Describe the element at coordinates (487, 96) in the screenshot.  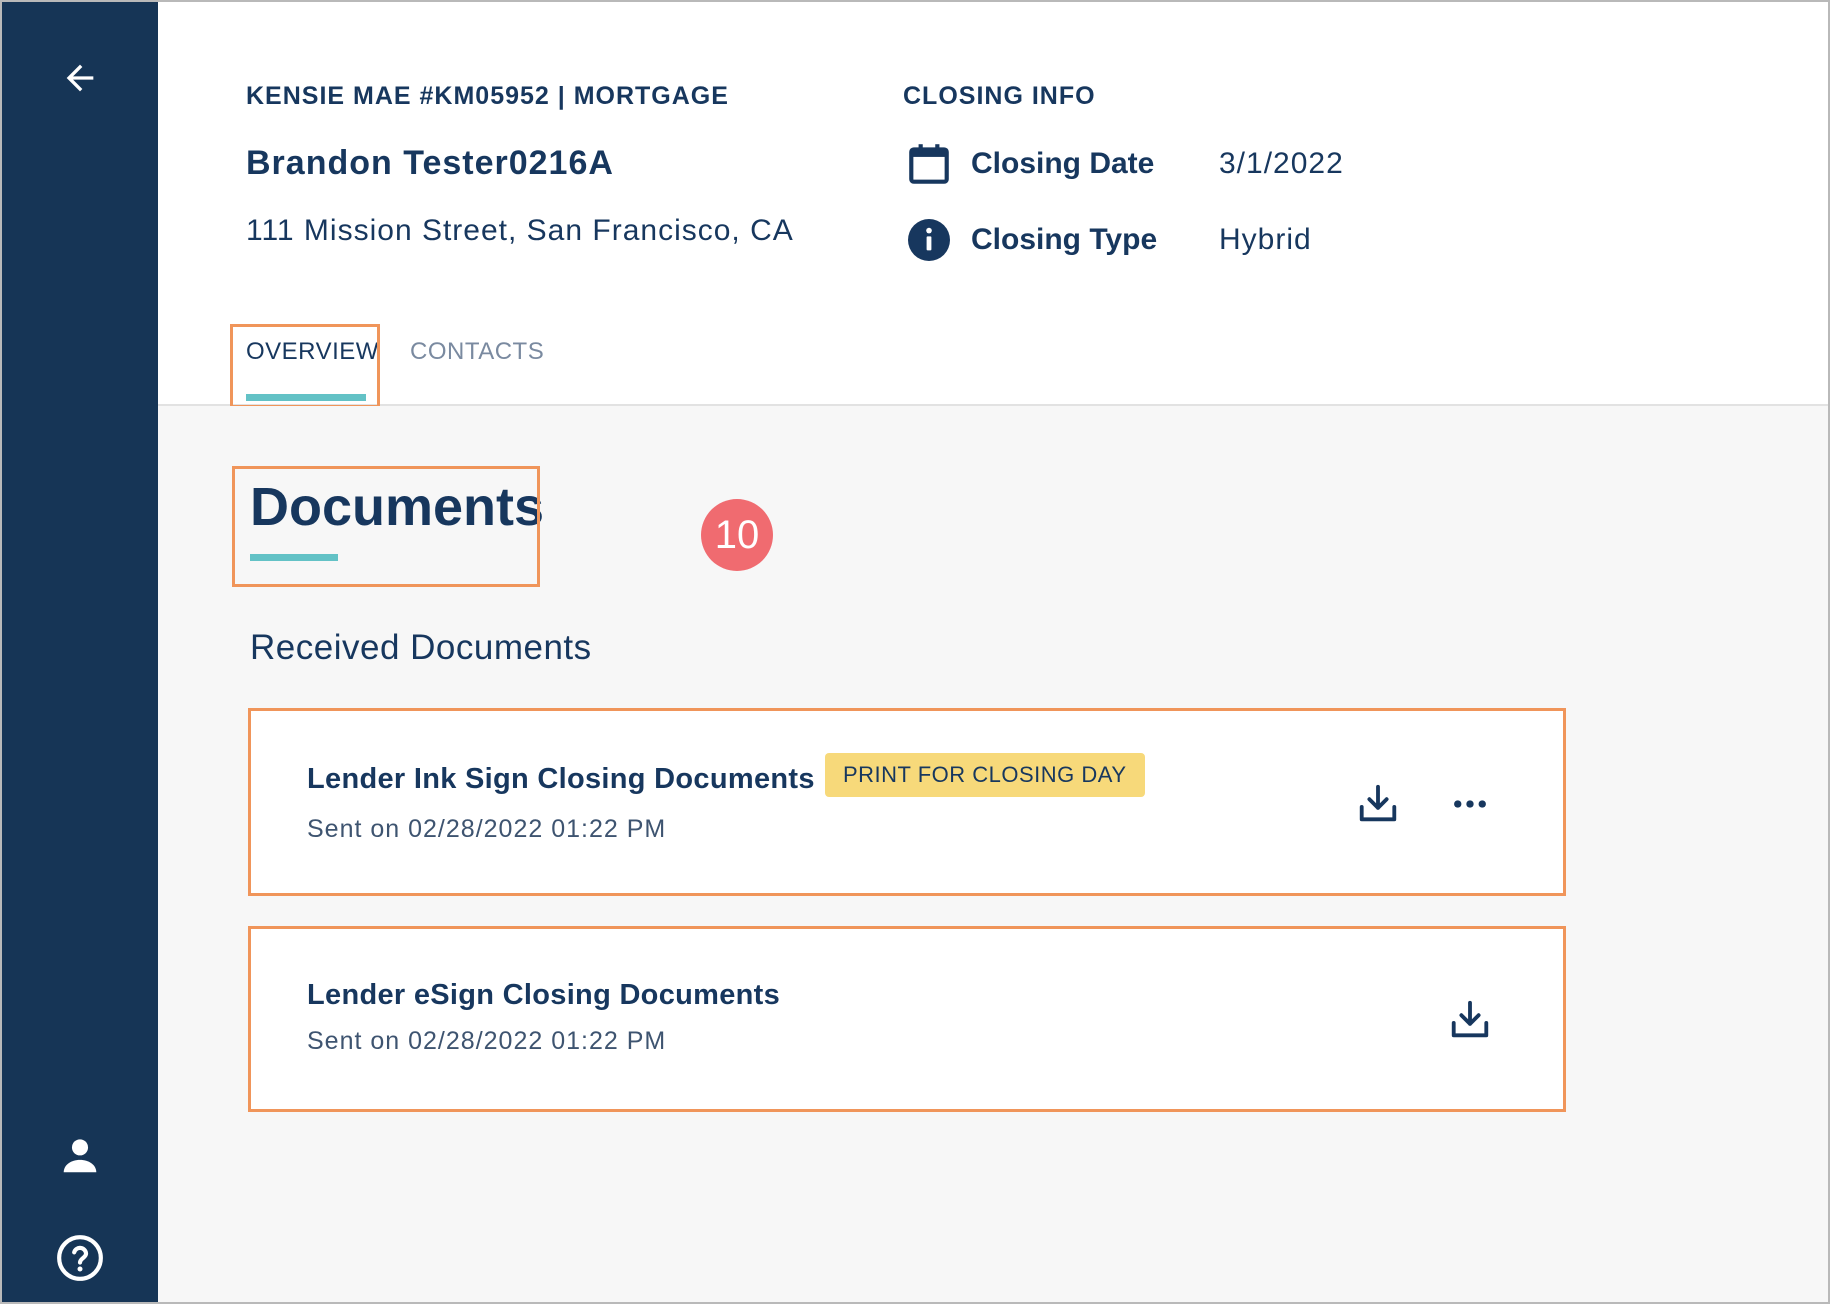
I see `loan-id: KENSIE MAE #KM05952 | MORTGAGE` at that location.